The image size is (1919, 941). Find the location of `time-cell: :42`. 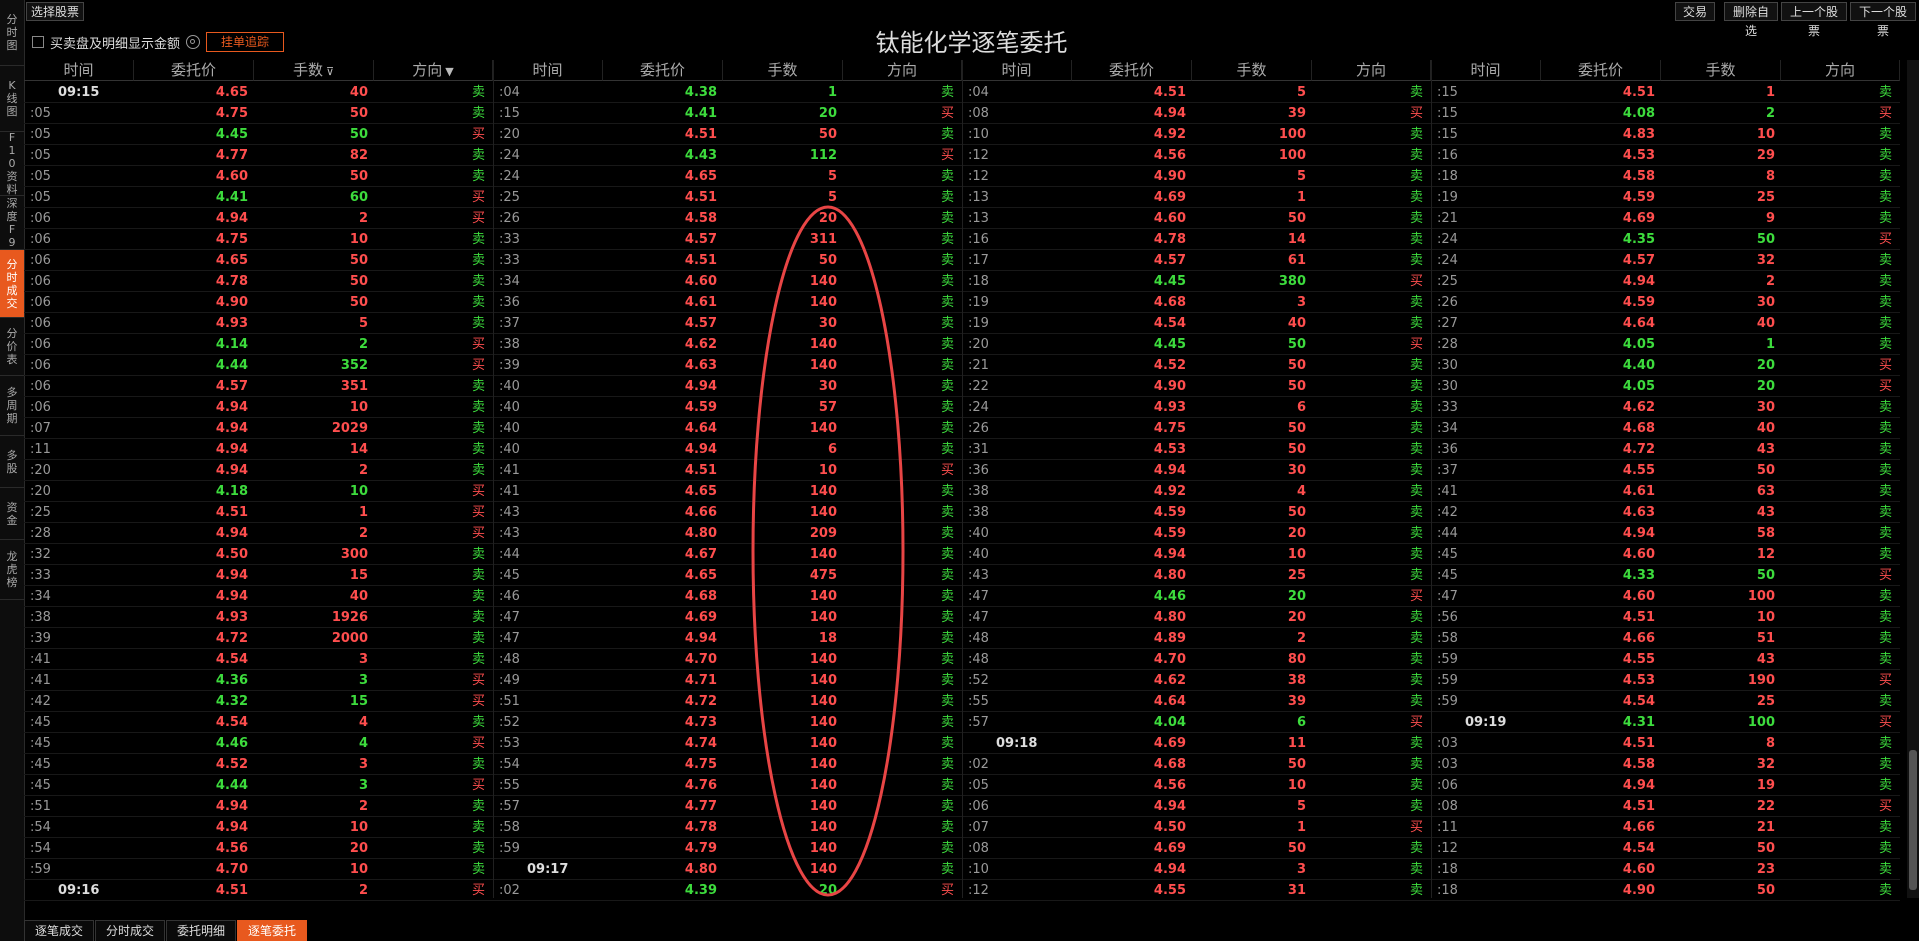

time-cell: :42 is located at coordinates (79, 701).